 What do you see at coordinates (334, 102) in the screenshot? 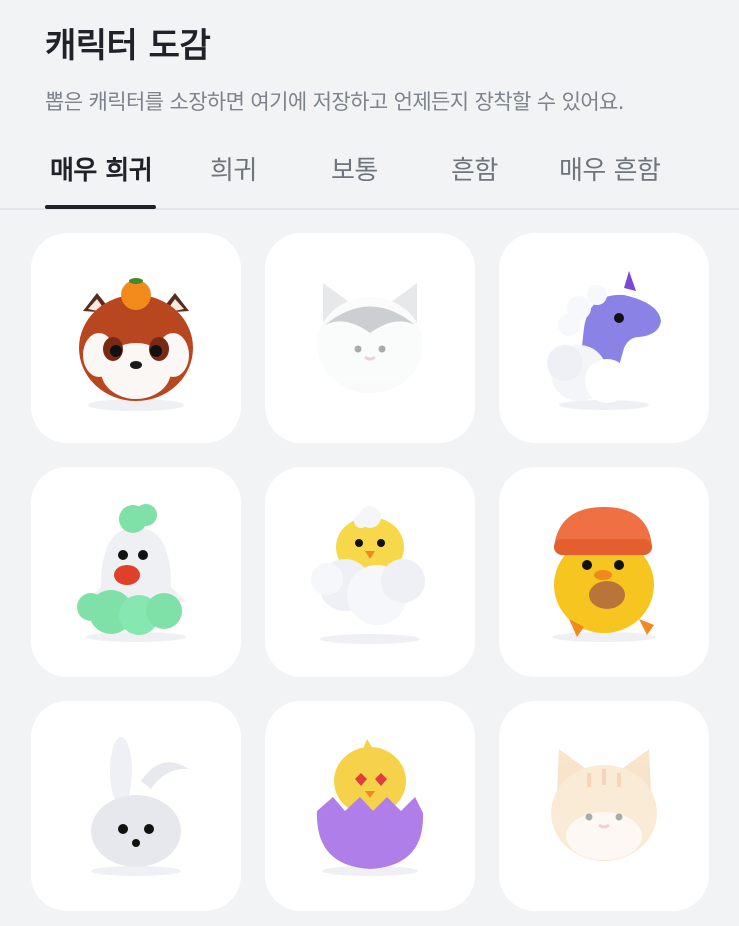
I see `page-subtitle: 뽑은 캐릭터를 소장하면 여기에 저장하고 언제든지 장착할 수 있어요.` at bounding box center [334, 102].